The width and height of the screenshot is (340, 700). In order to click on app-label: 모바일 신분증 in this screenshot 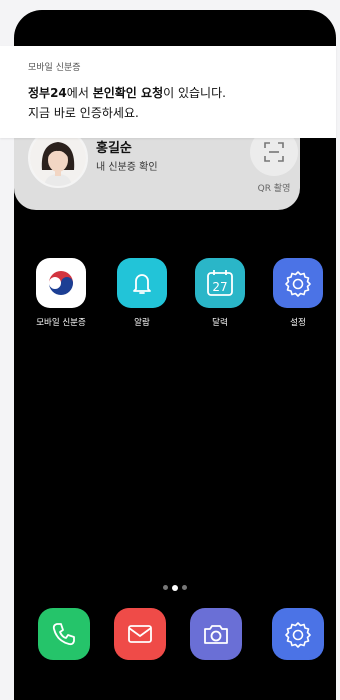, I will do `click(61, 323)`.